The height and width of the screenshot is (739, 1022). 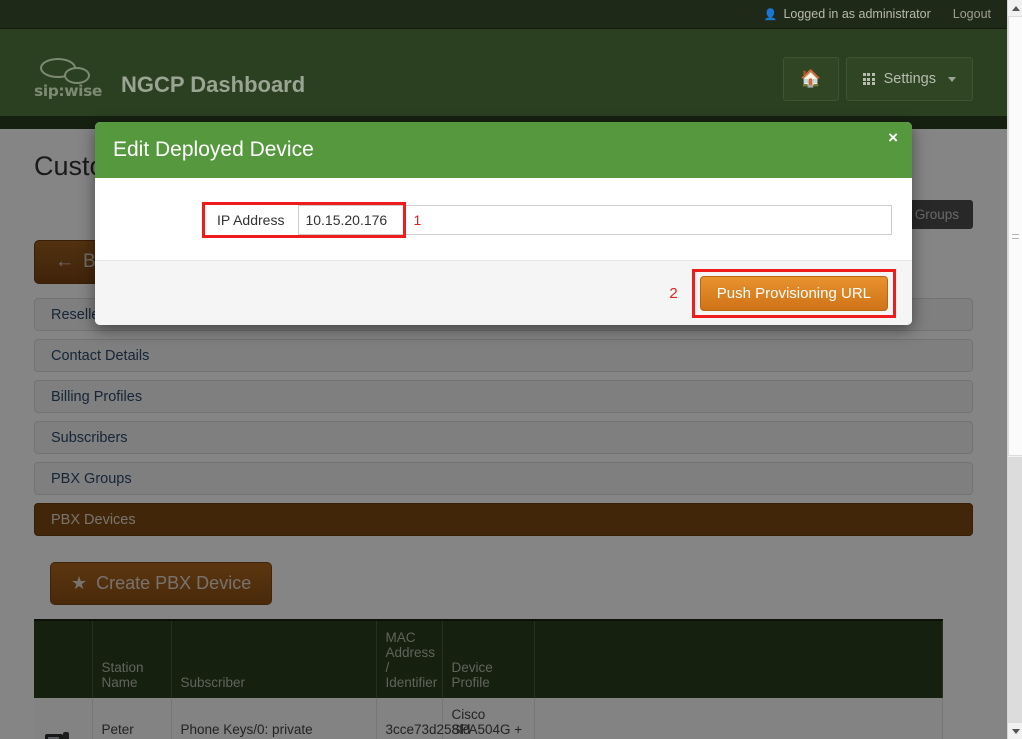 What do you see at coordinates (1015, 8) in the screenshot?
I see `scroll-up-icon` at bounding box center [1015, 8].